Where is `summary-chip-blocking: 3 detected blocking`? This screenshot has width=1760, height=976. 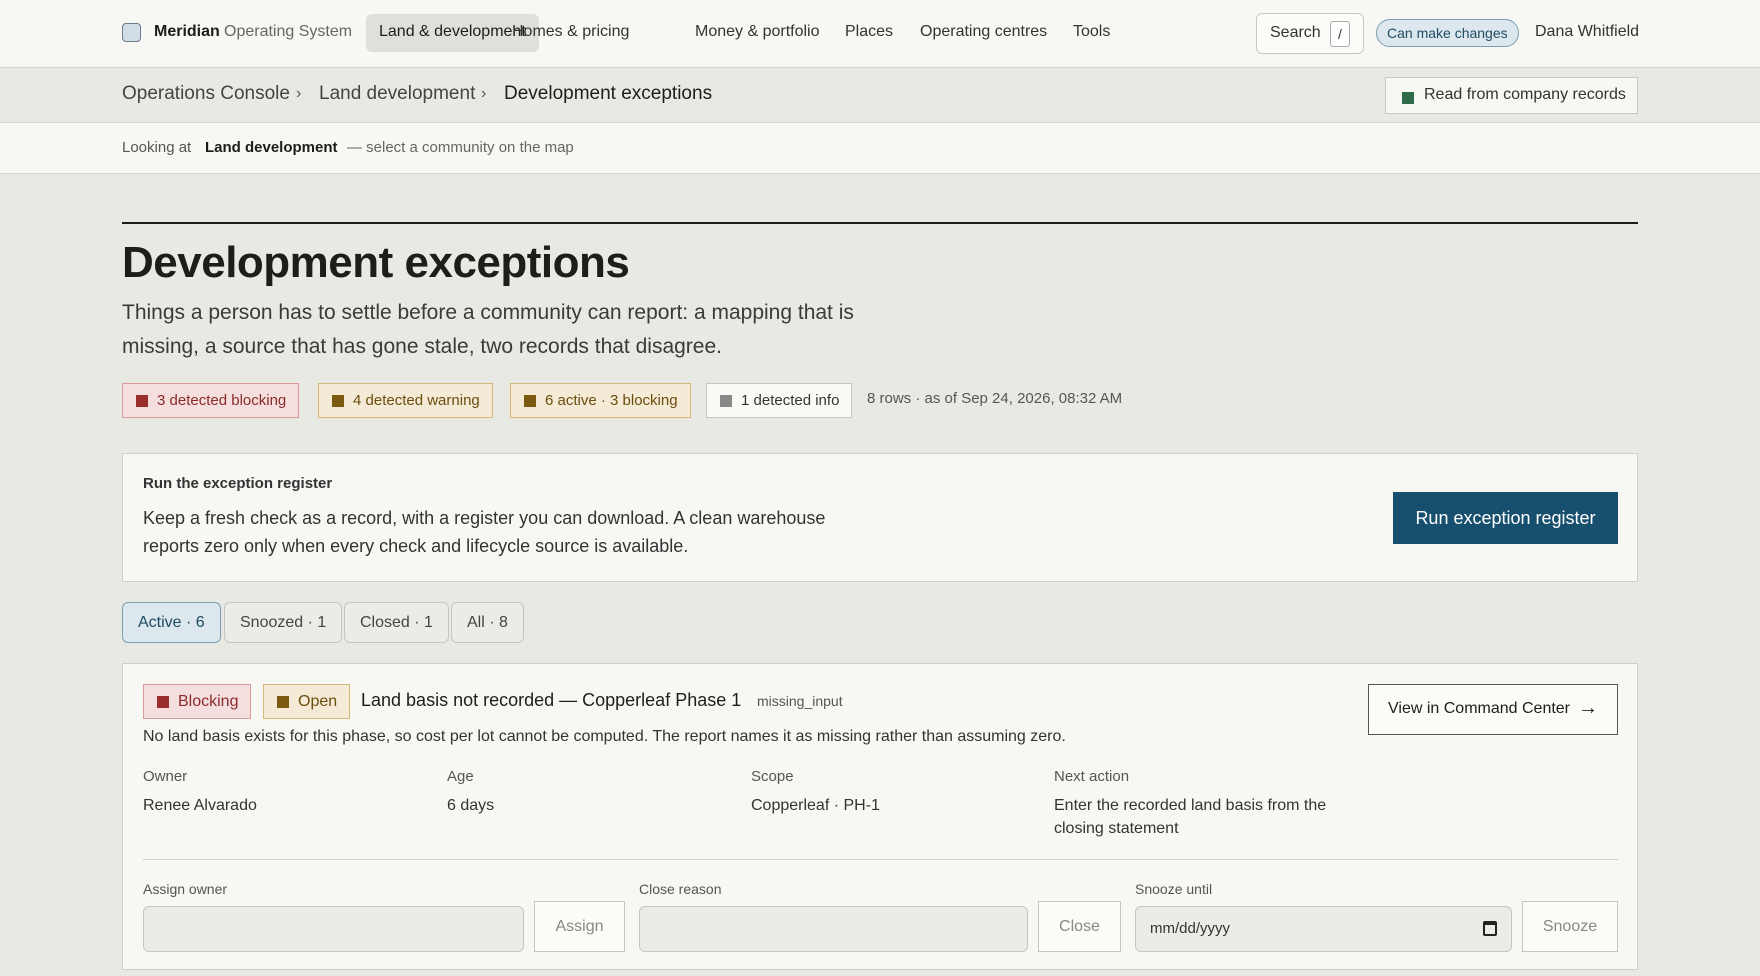
summary-chip-blocking: 3 detected blocking is located at coordinates (211, 400).